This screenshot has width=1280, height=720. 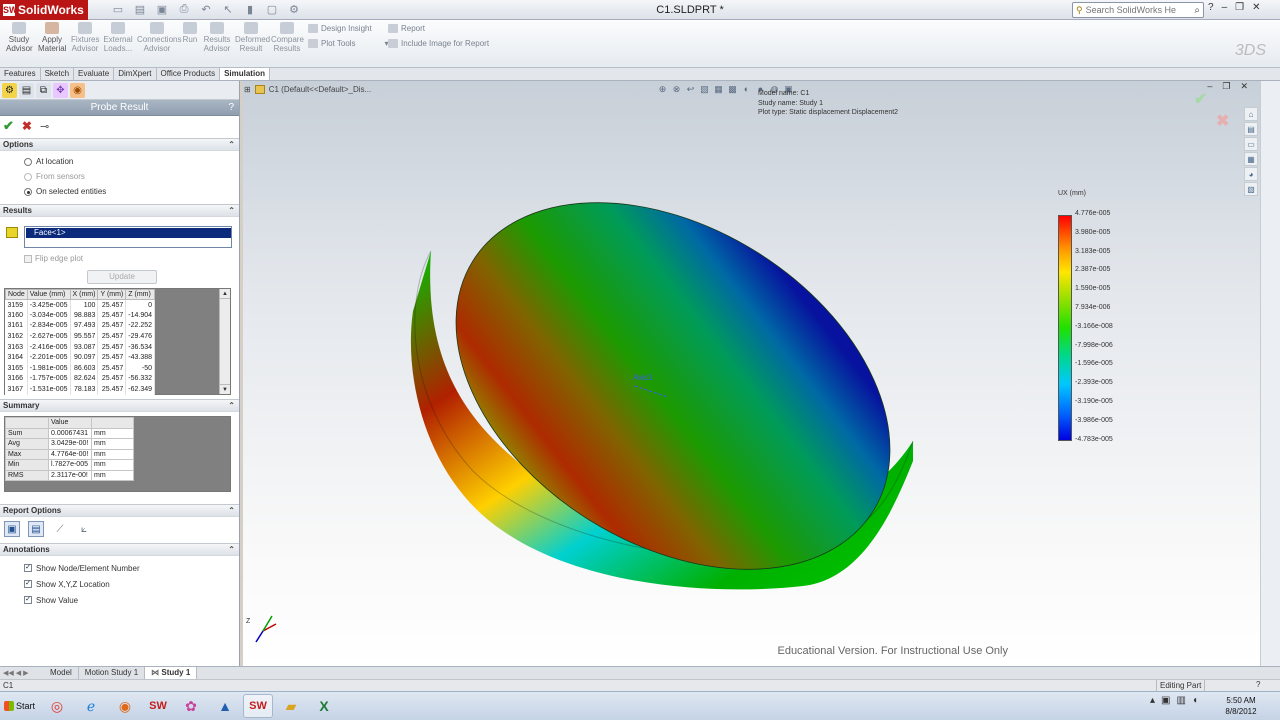 I want to click on study-advisor-button: Study Advisor, so click(x=19, y=37).